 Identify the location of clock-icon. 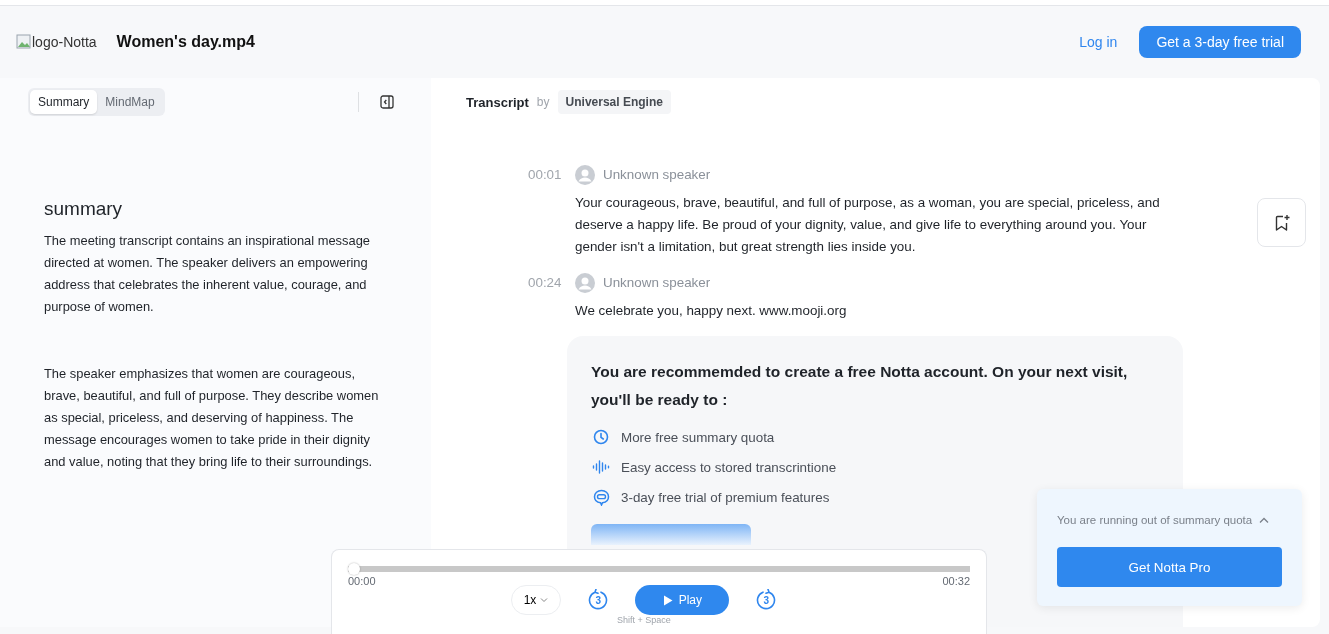
(601, 437).